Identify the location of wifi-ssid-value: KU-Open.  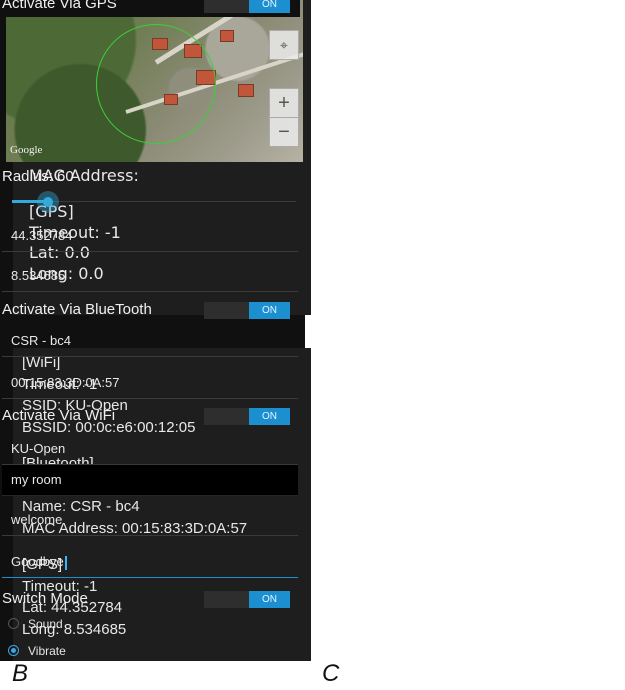
(38, 448).